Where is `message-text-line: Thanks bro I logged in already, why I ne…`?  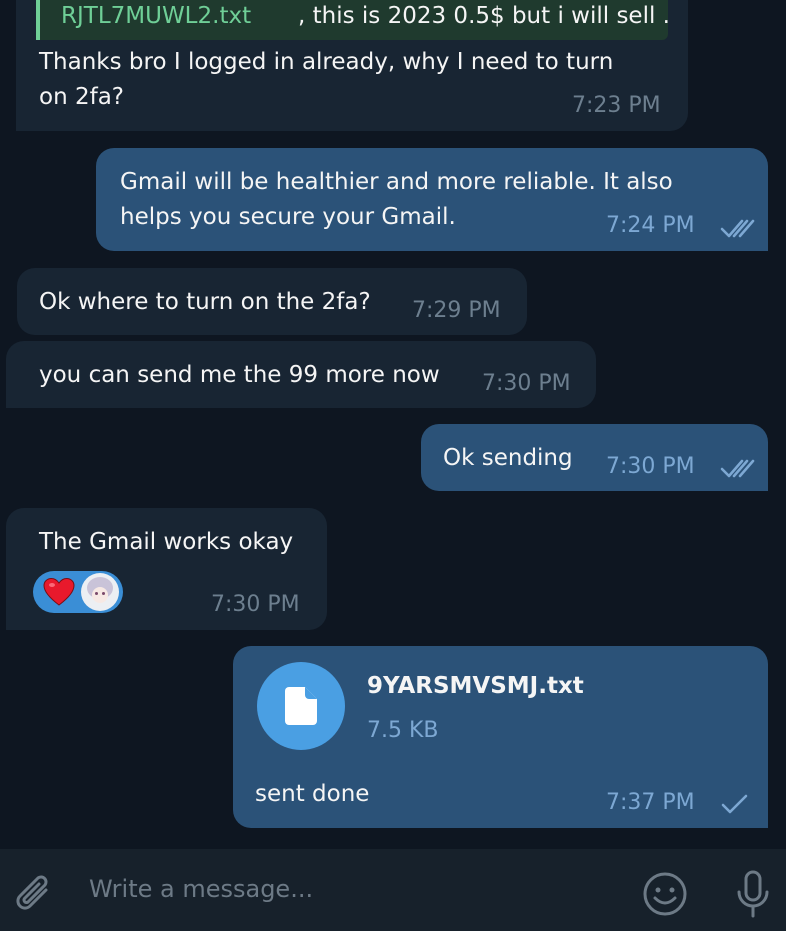
message-text-line: Thanks bro I logged in already, why I ne… is located at coordinates (326, 62).